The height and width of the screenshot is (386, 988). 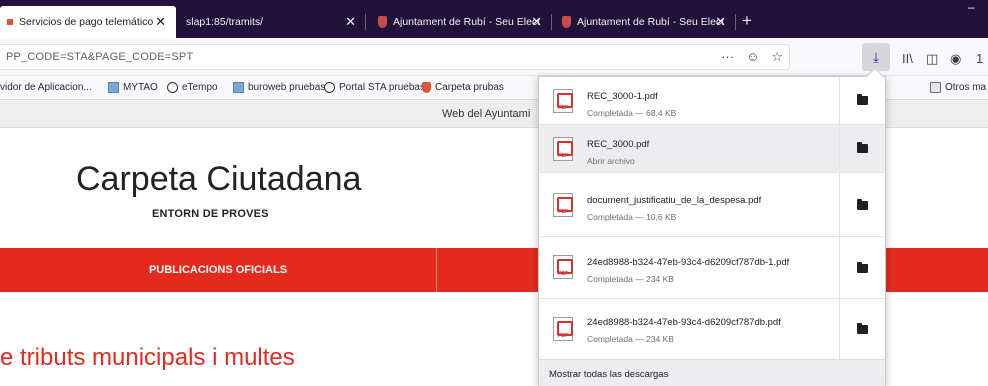 I want to click on bookmark-buroweb: buroweb pruebas, so click(x=279, y=87).